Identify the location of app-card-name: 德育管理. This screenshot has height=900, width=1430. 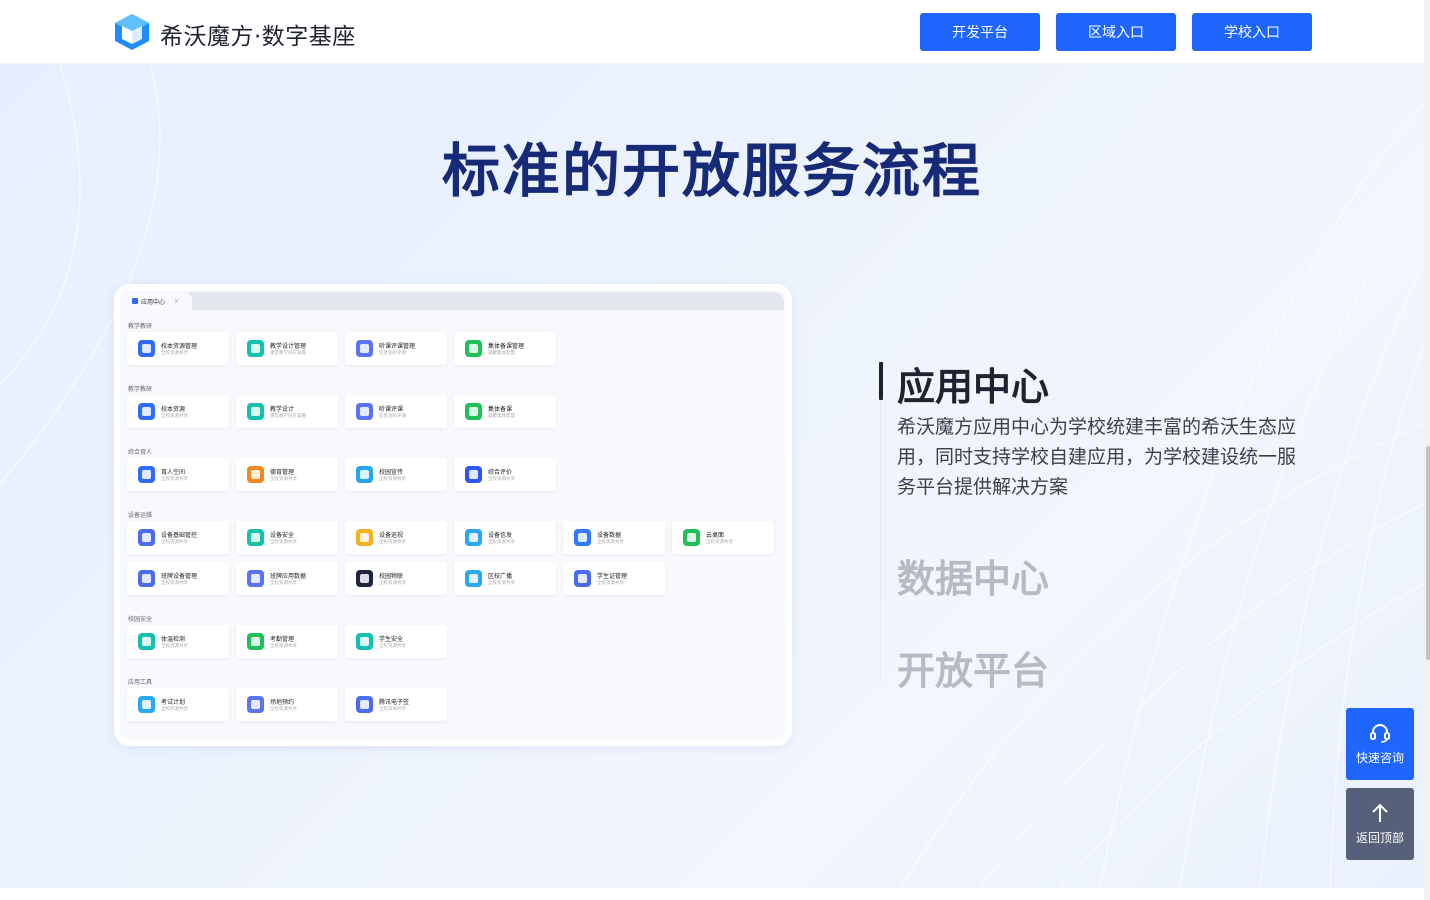
(282, 472).